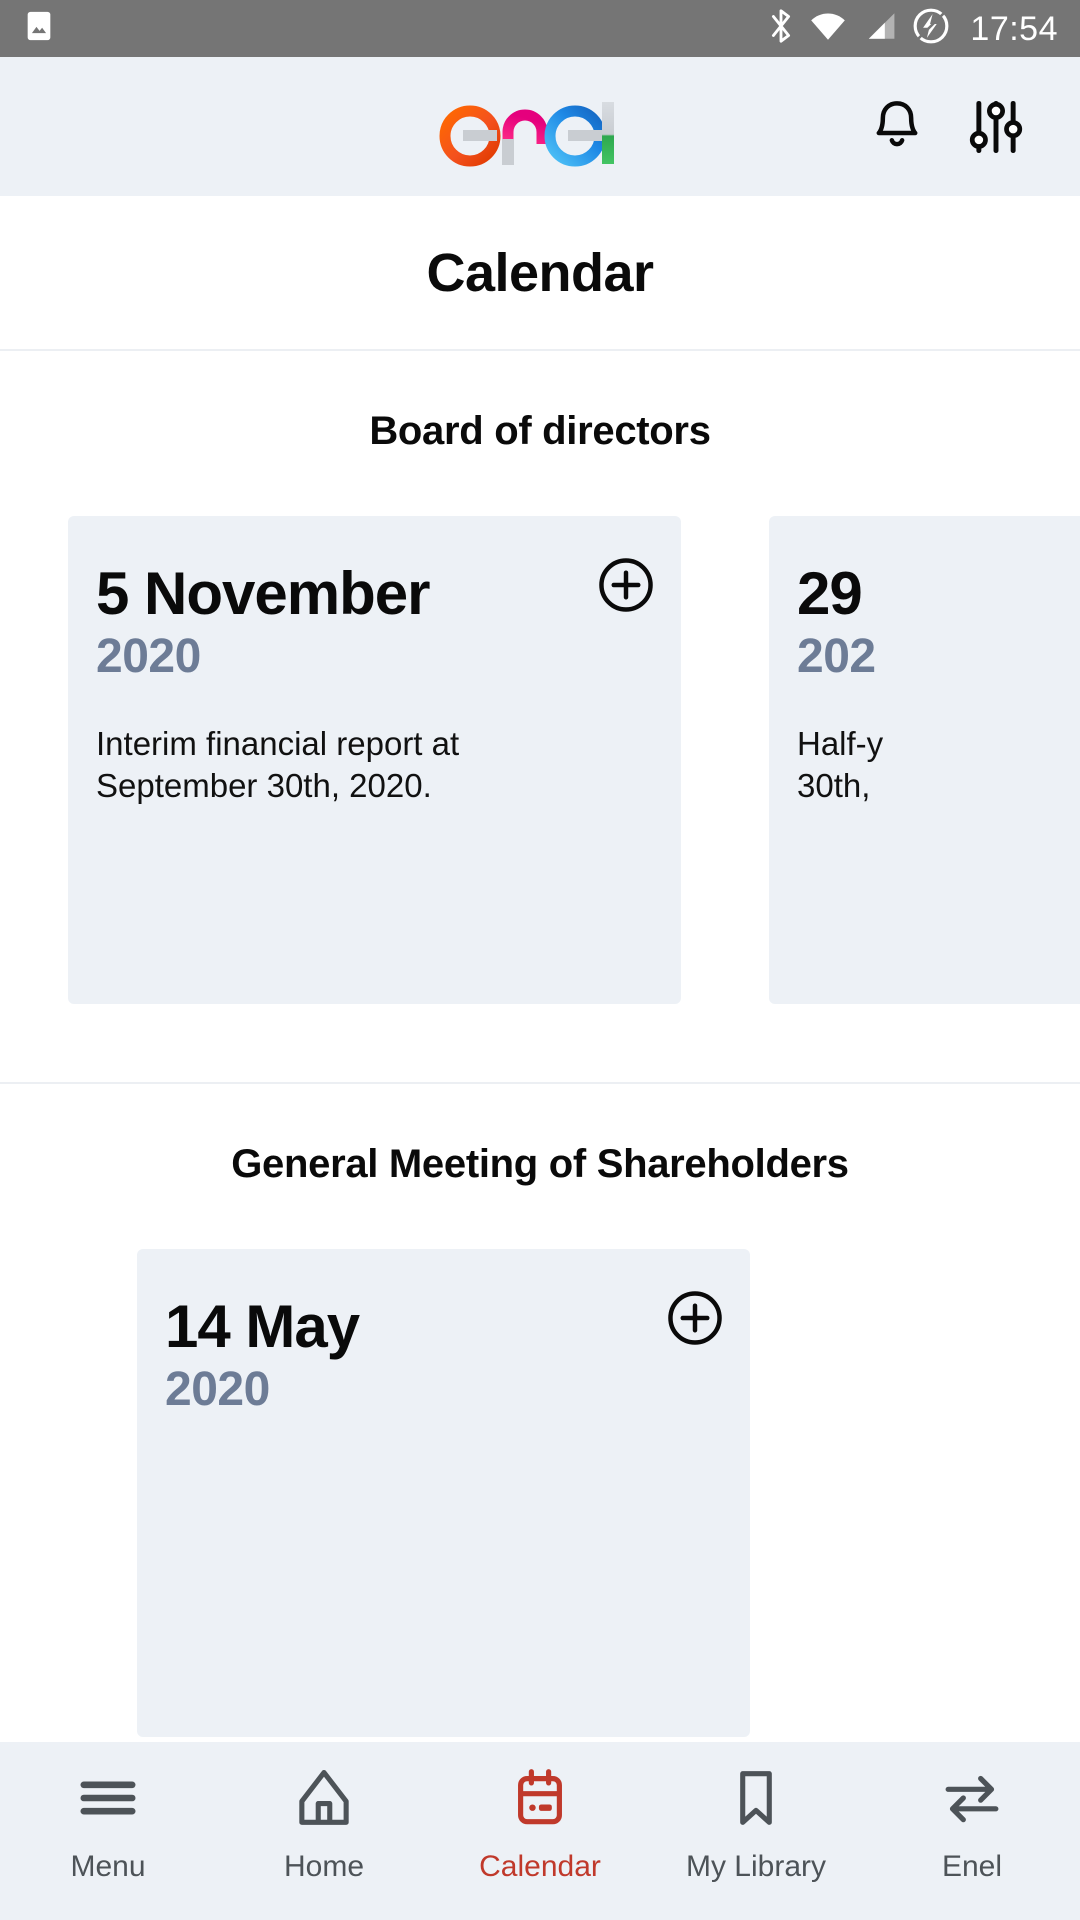  What do you see at coordinates (972, 1866) in the screenshot?
I see `nav-label: Enel` at bounding box center [972, 1866].